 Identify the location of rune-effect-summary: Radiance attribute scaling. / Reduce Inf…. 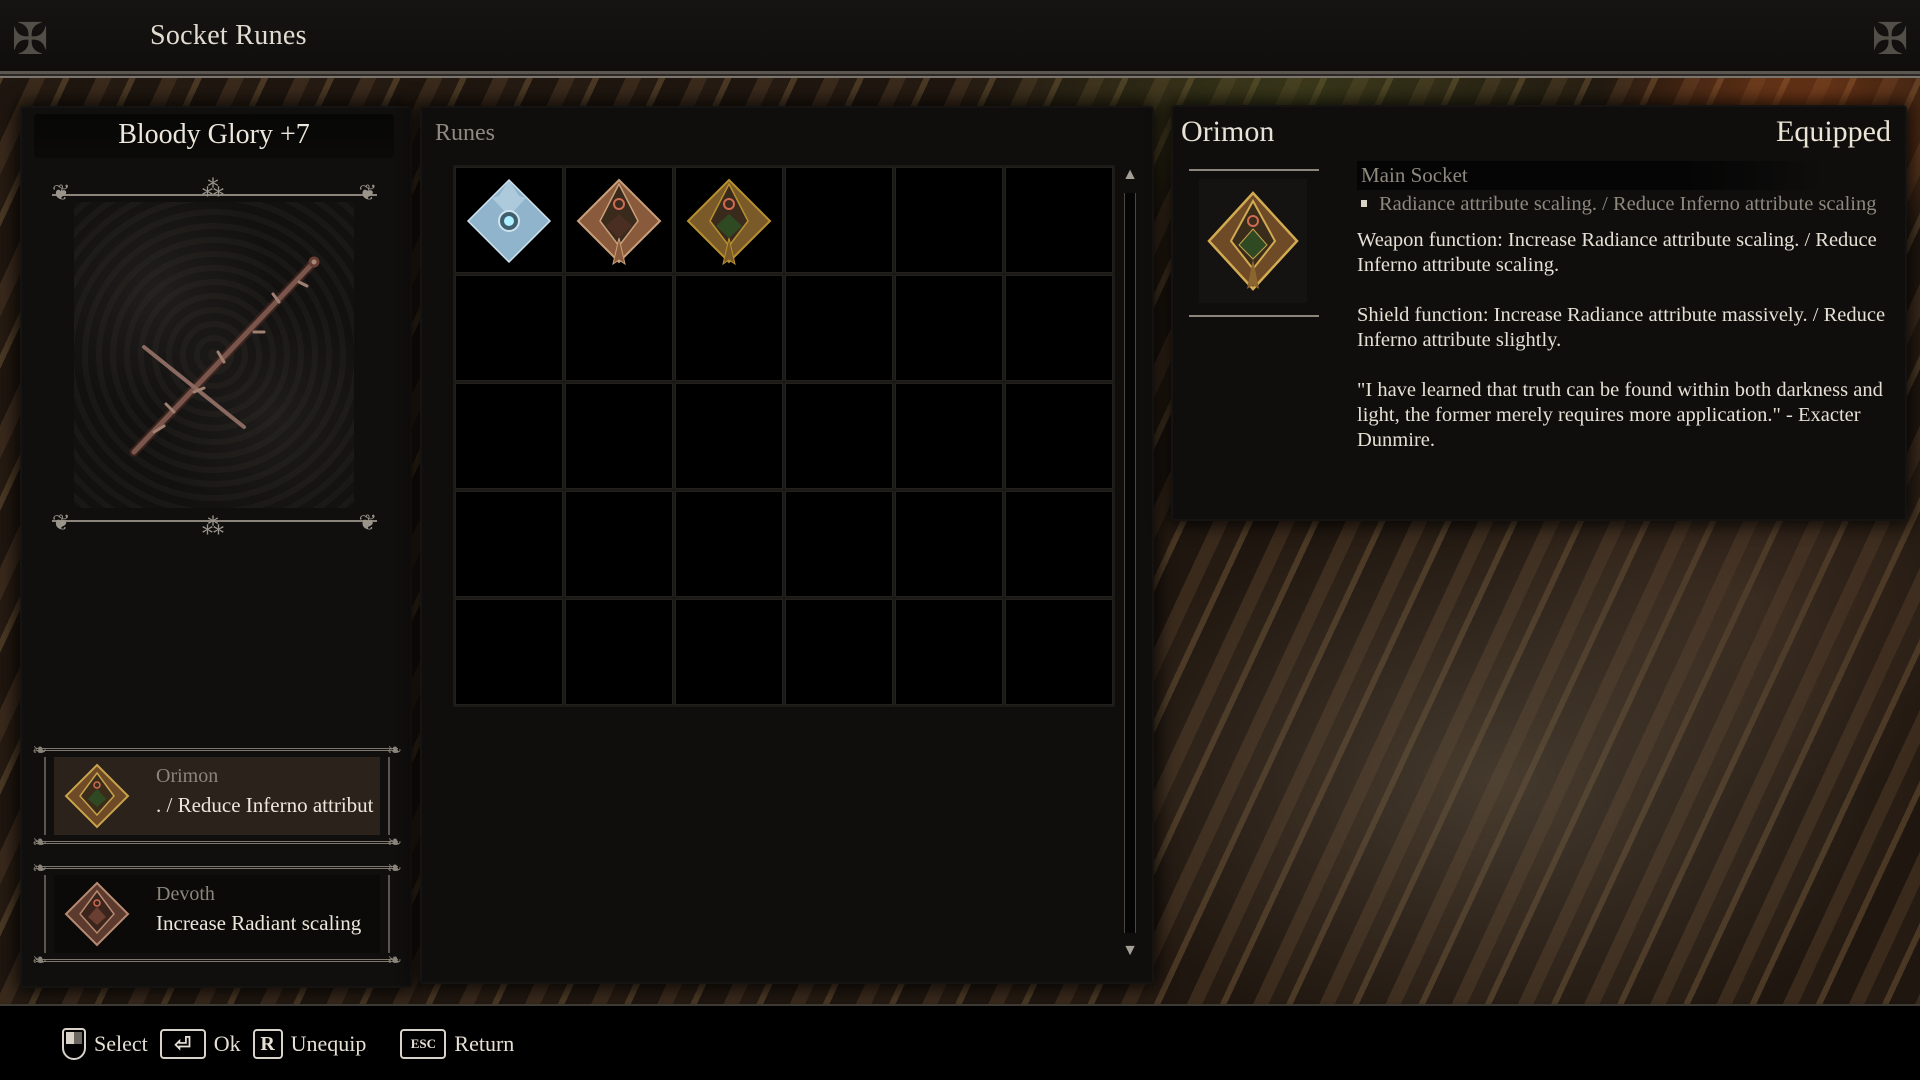
(1627, 204).